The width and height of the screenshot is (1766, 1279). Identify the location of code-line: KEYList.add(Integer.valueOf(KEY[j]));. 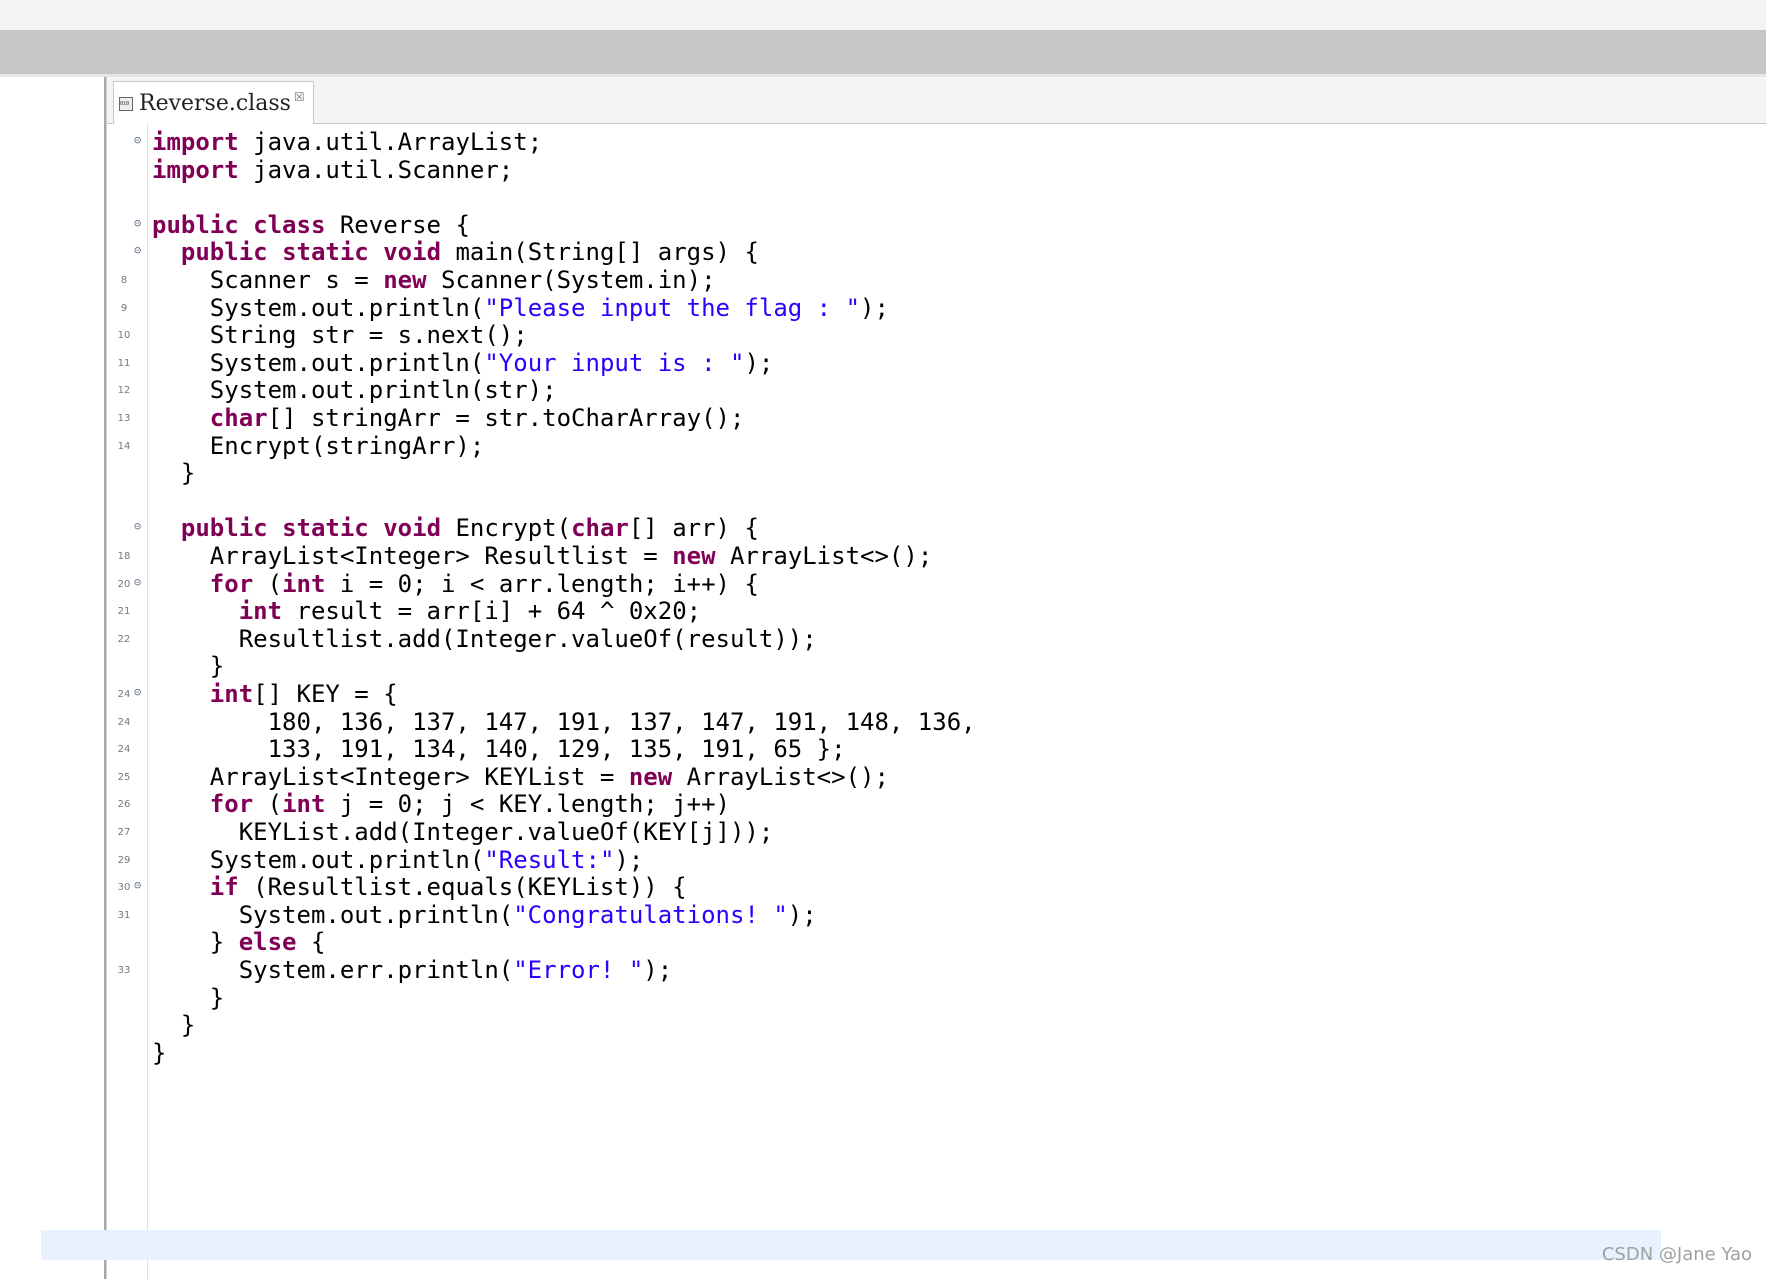
(463, 832).